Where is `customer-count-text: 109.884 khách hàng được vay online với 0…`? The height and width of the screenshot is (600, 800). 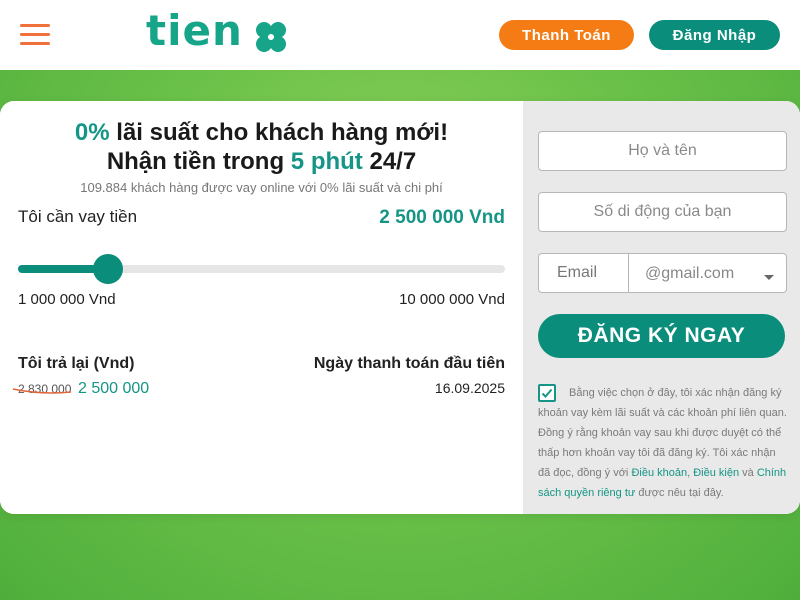 customer-count-text: 109.884 khách hàng được vay online với 0… is located at coordinates (261, 187).